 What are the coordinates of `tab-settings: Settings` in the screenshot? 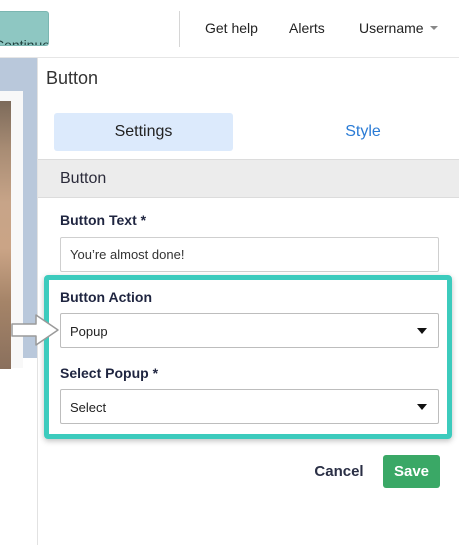 It's located at (143, 132).